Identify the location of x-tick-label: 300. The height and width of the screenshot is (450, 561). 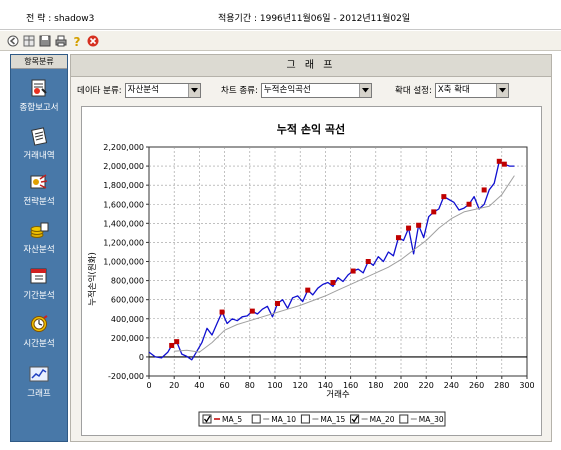
(526, 385).